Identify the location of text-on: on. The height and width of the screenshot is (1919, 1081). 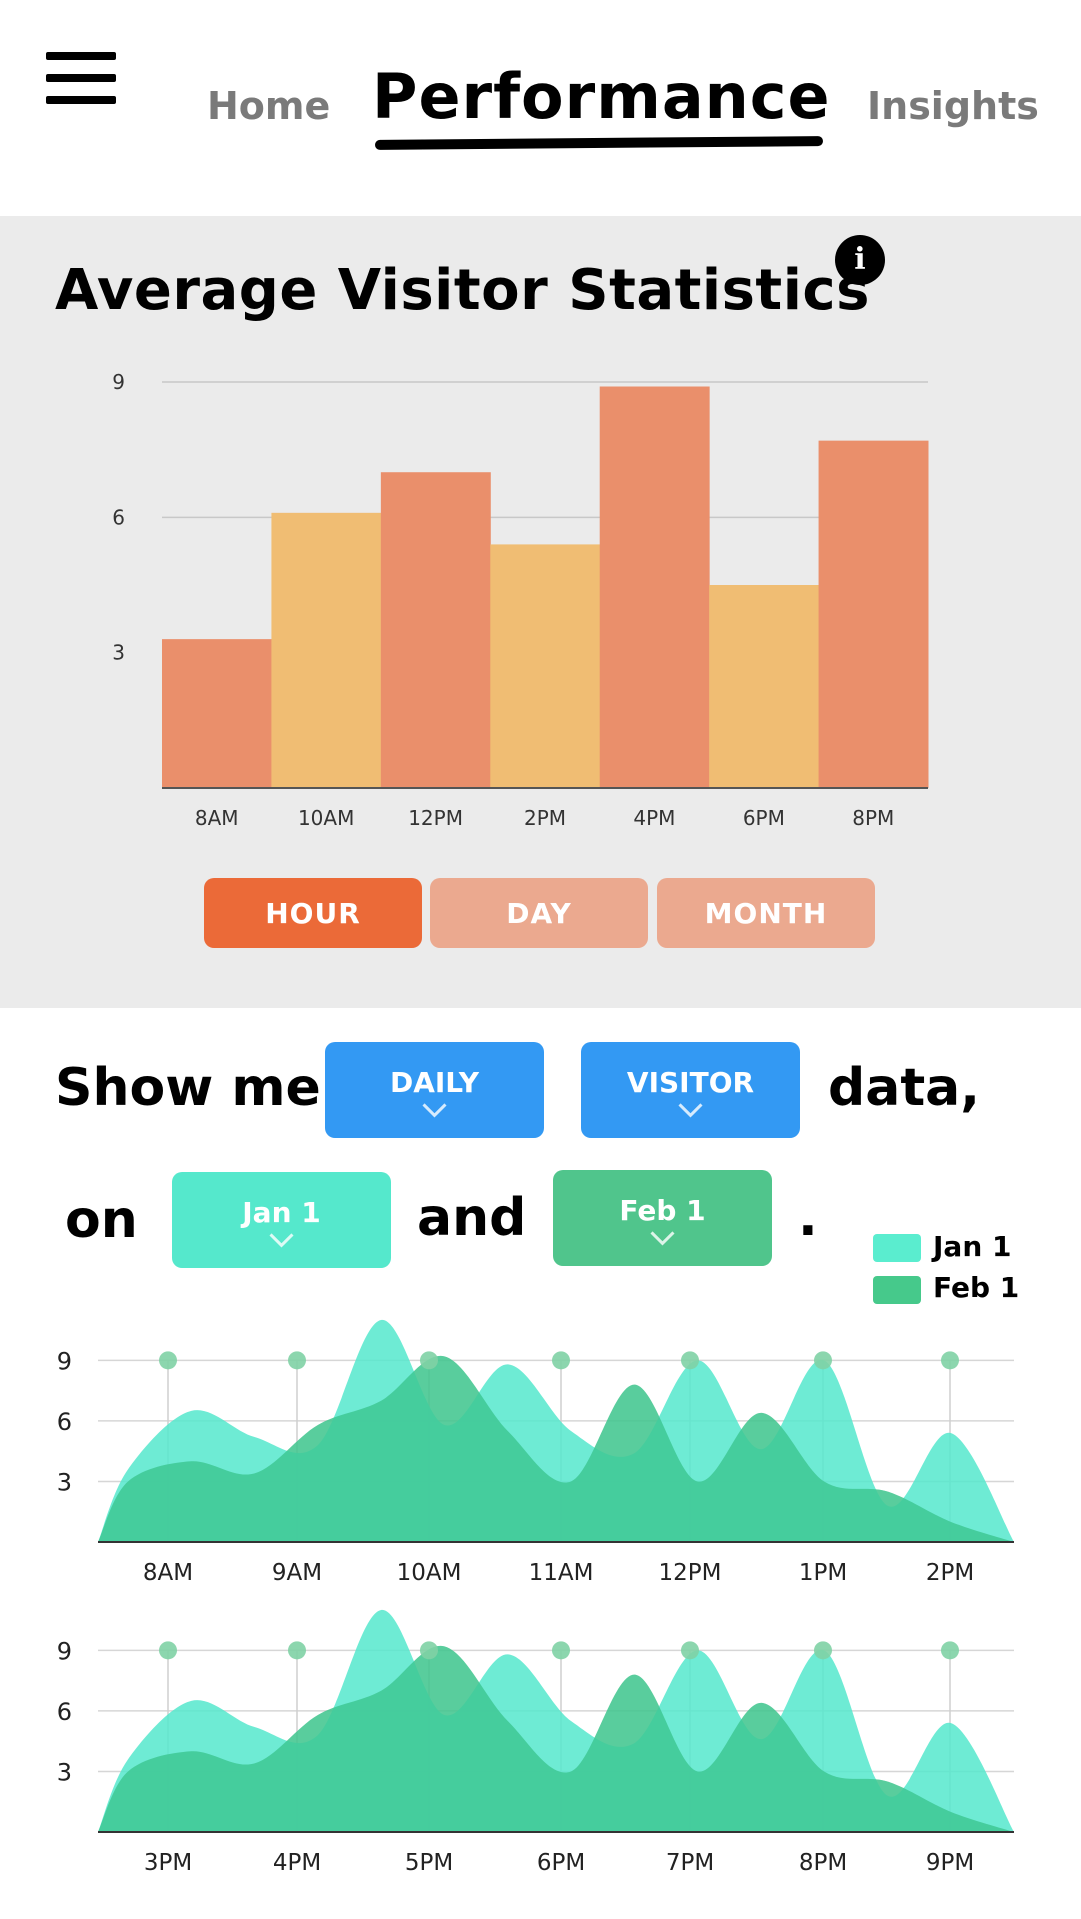
(101, 1220).